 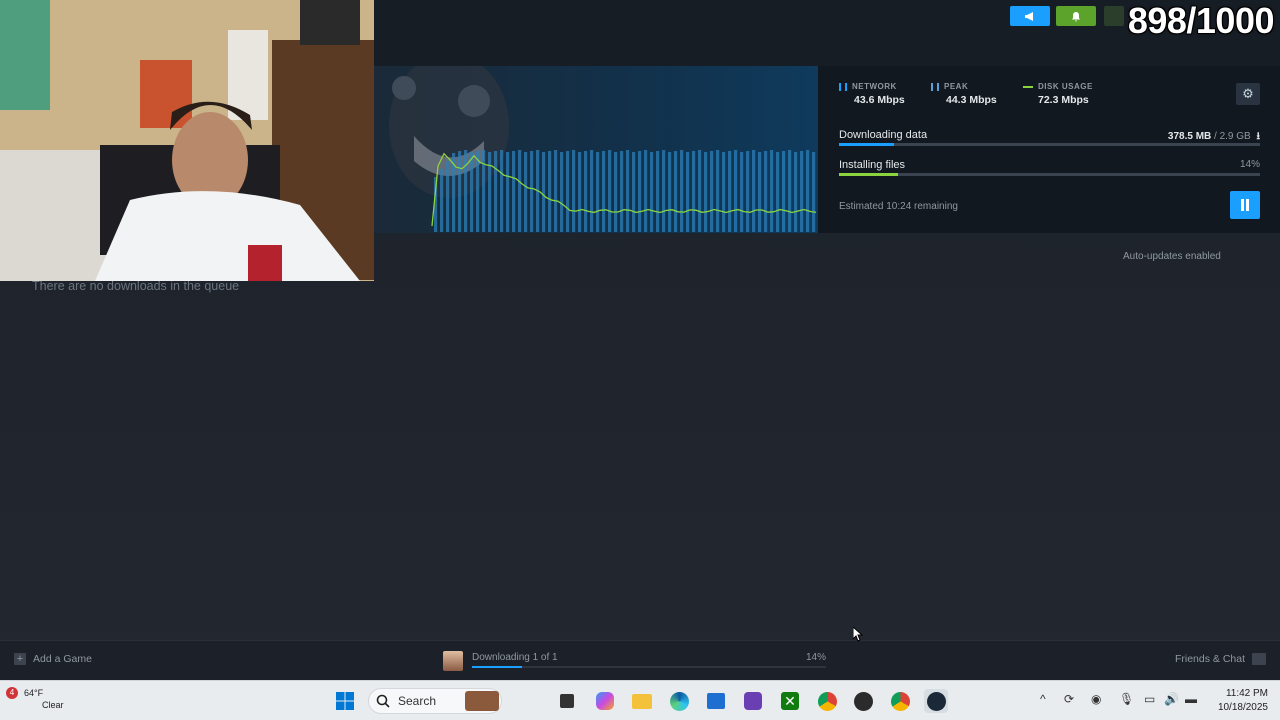 I want to click on add-game-button: + Add a Game, so click(x=53, y=659).